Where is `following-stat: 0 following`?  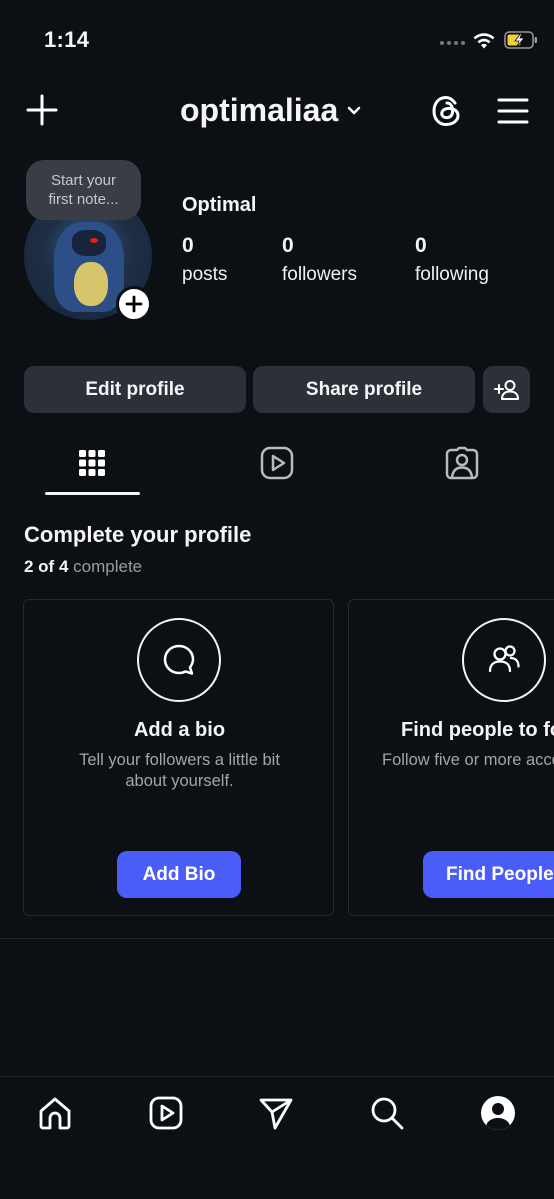 following-stat: 0 following is located at coordinates (452, 260).